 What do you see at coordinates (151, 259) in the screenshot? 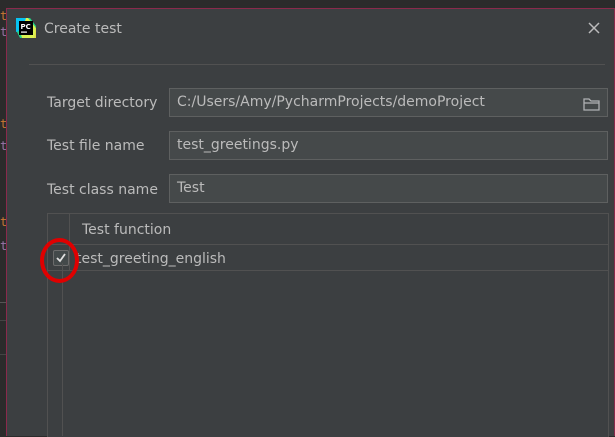
I see `function-name: test_greeting_english` at bounding box center [151, 259].